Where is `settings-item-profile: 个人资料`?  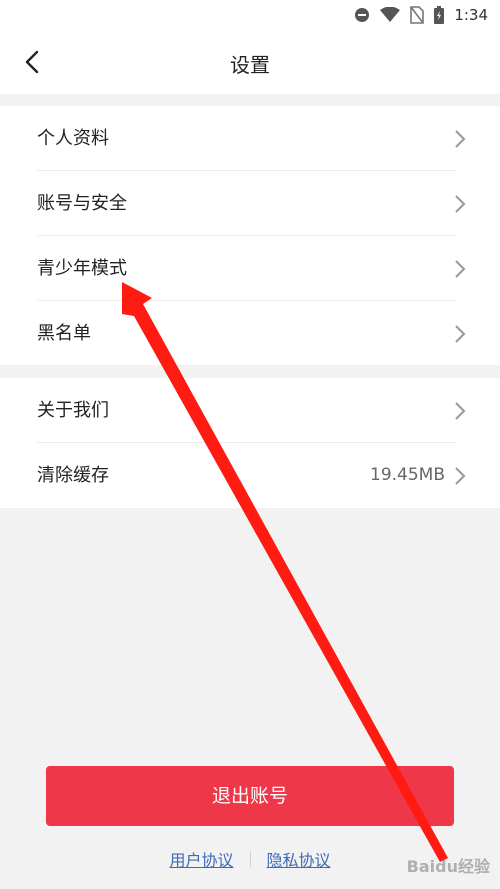
settings-item-profile: 个人资料 is located at coordinates (250, 138).